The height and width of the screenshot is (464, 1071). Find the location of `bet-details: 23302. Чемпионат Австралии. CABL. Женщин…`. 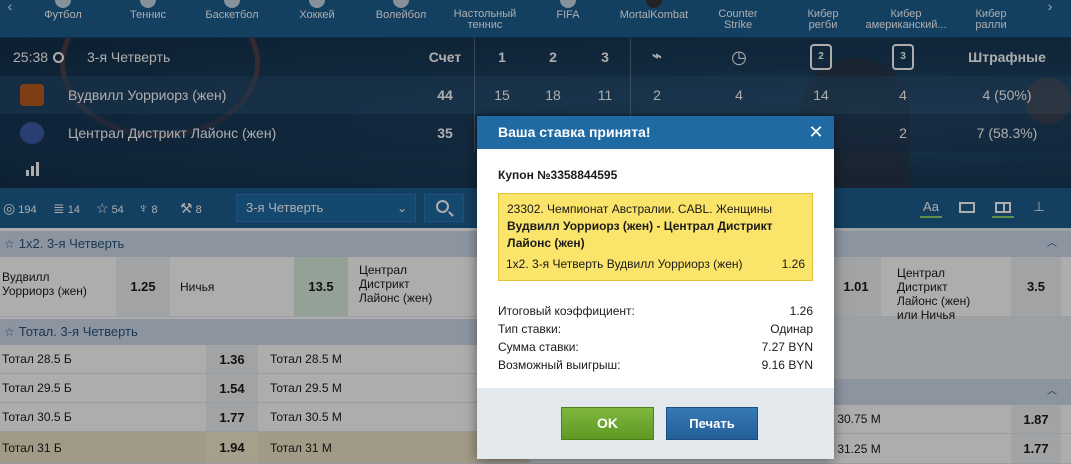

bet-details: 23302. Чемпионат Австралии. CABL. Женщин… is located at coordinates (655, 237).